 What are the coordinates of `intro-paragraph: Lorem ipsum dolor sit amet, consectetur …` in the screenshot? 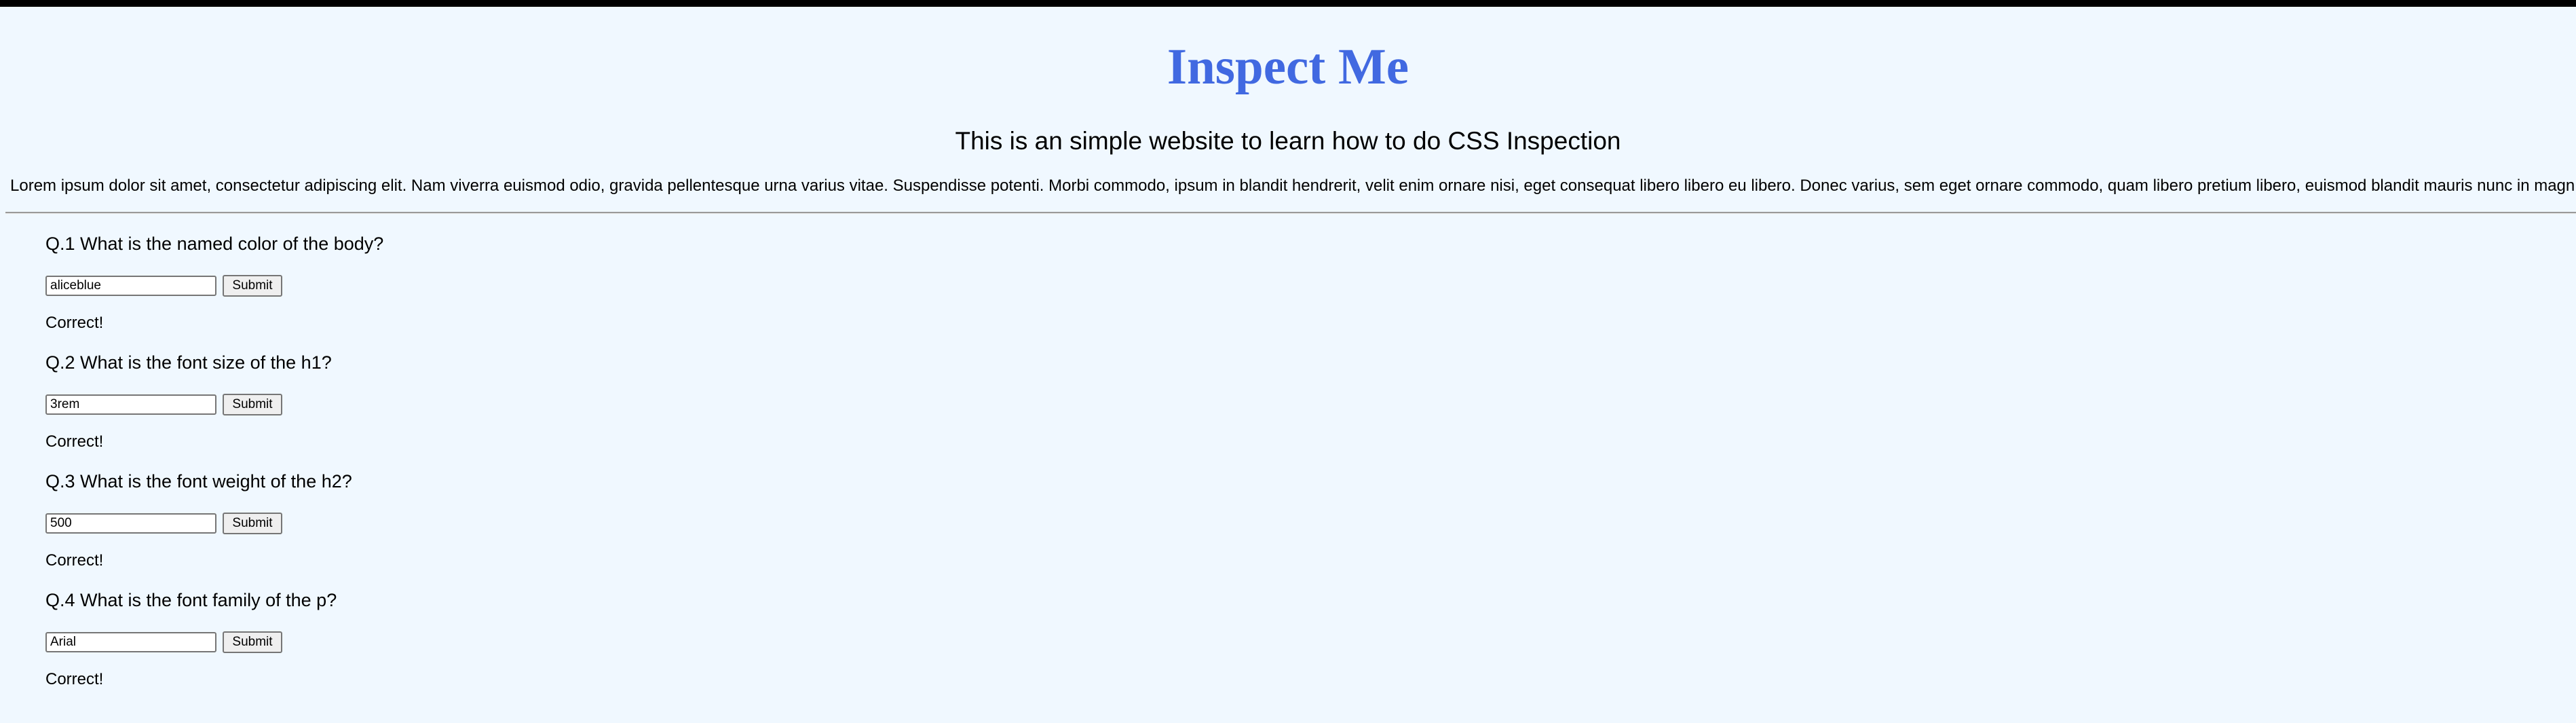 It's located at (1292, 186).